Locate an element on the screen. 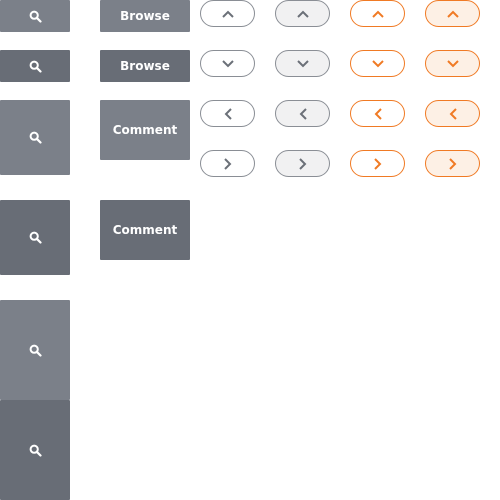 Image resolution: width=500 pixels, height=500 pixels. search-button-medium is located at coordinates (35, 137).